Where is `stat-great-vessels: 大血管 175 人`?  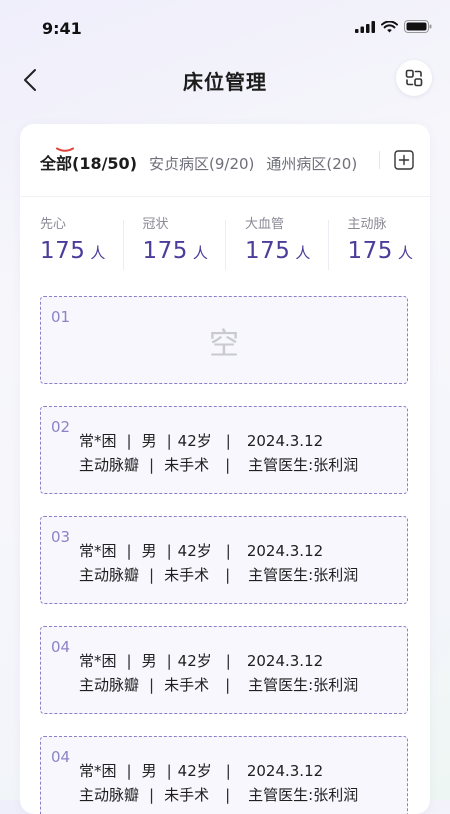
stat-great-vessels: 大血管 175 人 is located at coordinates (276, 246).